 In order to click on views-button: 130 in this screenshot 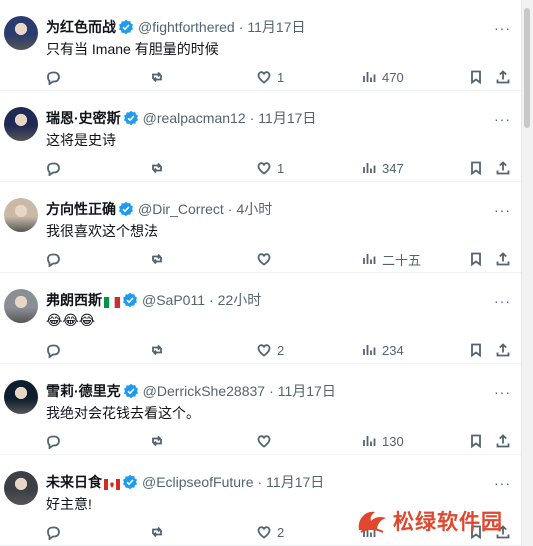, I will do `click(382, 441)`.